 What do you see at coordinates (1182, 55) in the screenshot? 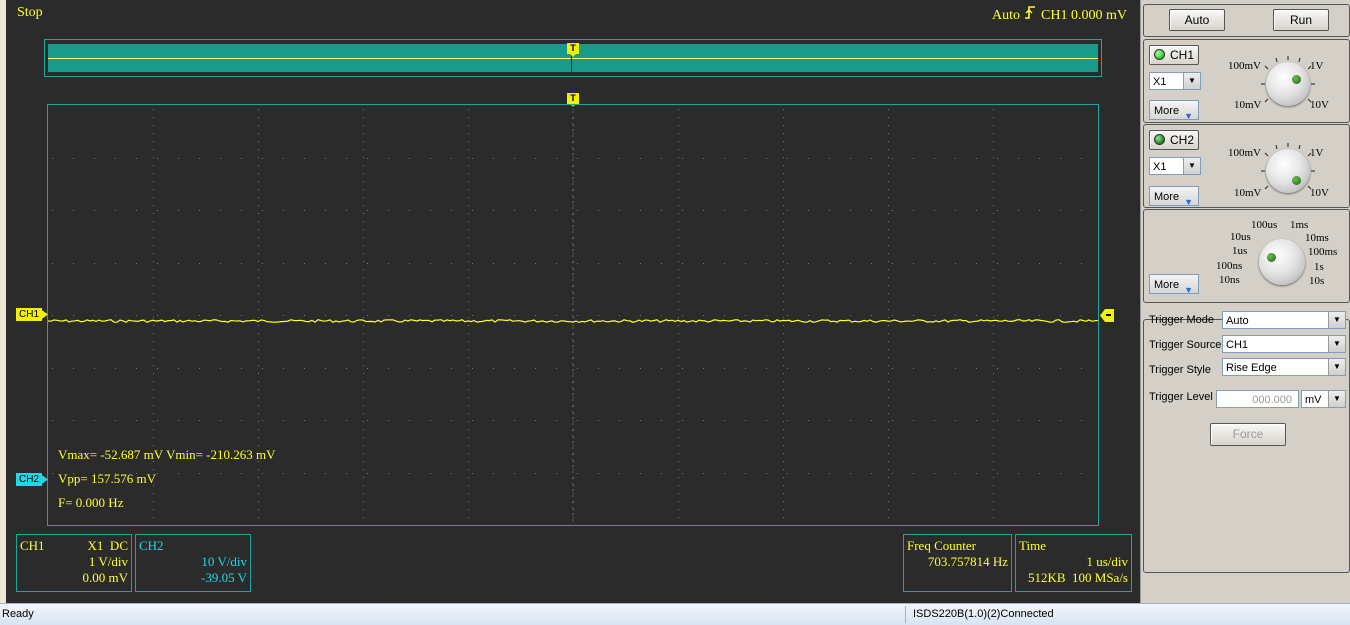
I see `ch1-toggle-label: CH1` at bounding box center [1182, 55].